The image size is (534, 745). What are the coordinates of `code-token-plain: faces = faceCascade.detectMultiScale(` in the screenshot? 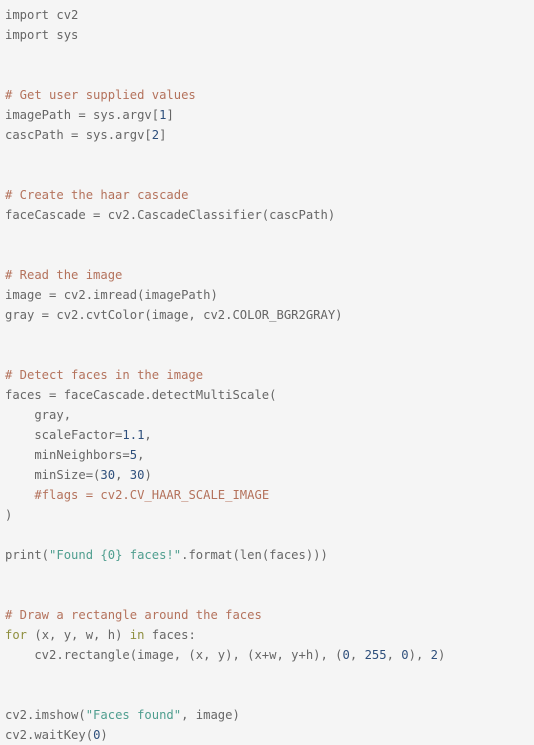 It's located at (141, 395).